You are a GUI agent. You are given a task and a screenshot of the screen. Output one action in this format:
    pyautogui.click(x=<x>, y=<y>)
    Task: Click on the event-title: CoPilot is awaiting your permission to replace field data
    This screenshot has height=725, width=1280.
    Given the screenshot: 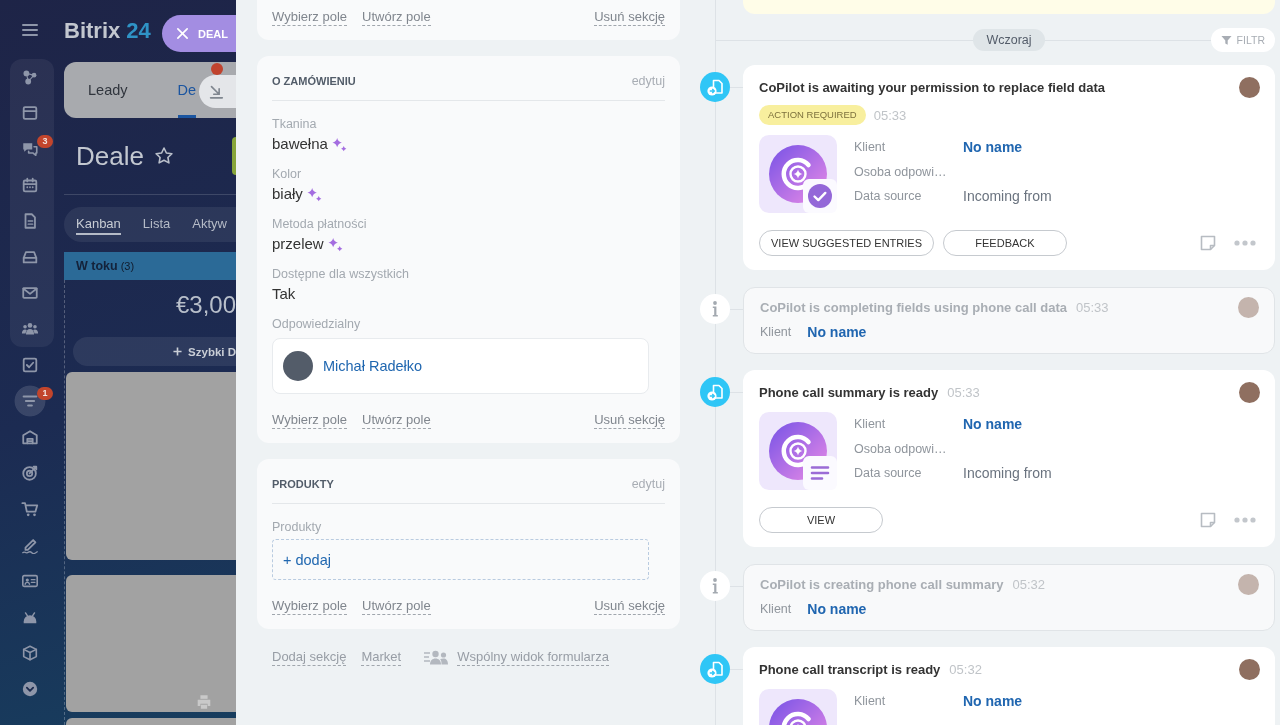 What is the action you would take?
    pyautogui.click(x=932, y=87)
    